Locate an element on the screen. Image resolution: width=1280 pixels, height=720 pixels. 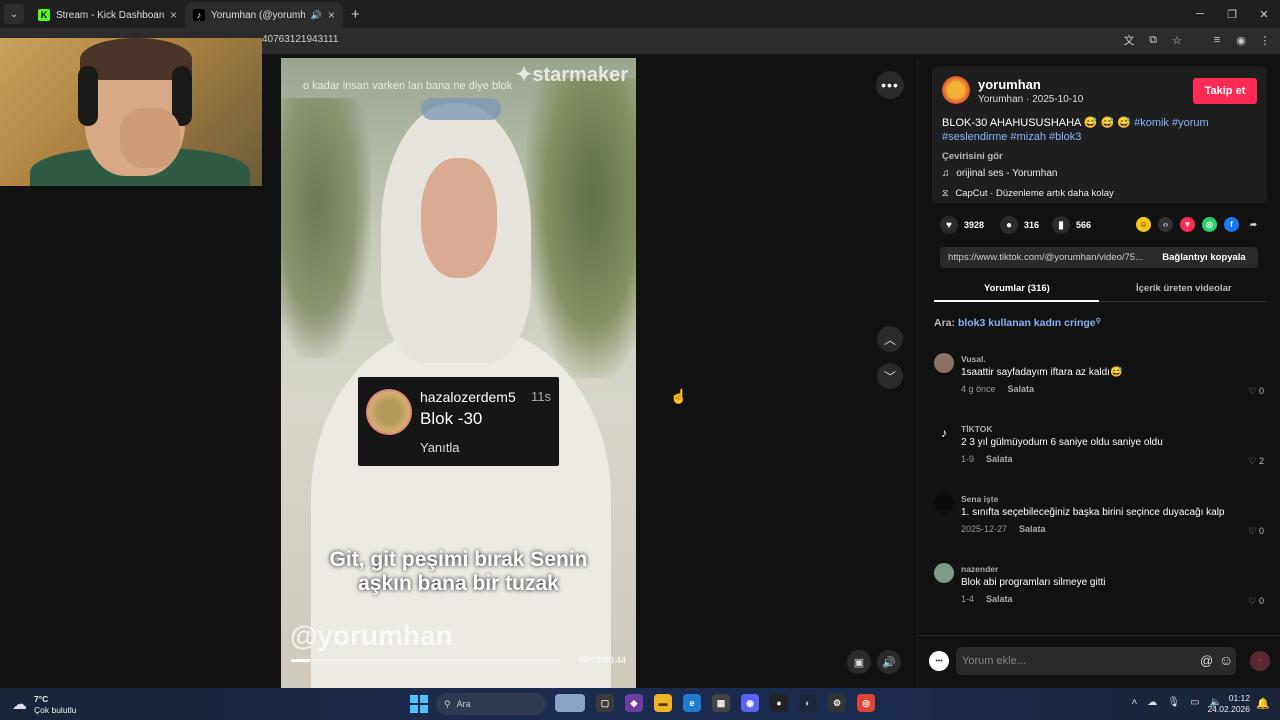
comment-like-count: 0 is located at coordinates (1261, 601).